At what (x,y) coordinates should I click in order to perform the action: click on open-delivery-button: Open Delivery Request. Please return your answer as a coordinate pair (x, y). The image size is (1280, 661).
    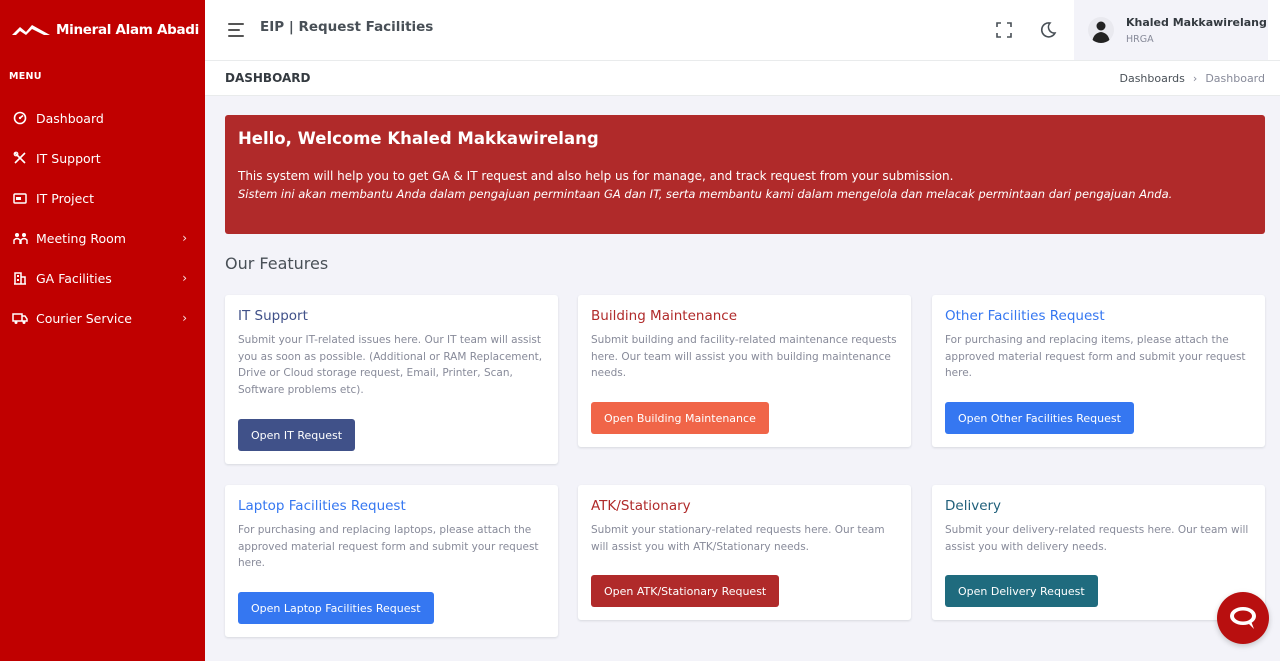
    Looking at the image, I should click on (1021, 591).